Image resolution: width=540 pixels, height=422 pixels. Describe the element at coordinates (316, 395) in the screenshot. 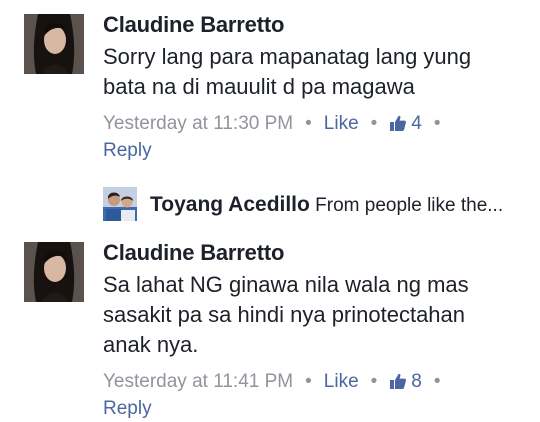

I see `comment-meta: Yesterday at 11:41 PM • Like • 8 • Reply` at that location.